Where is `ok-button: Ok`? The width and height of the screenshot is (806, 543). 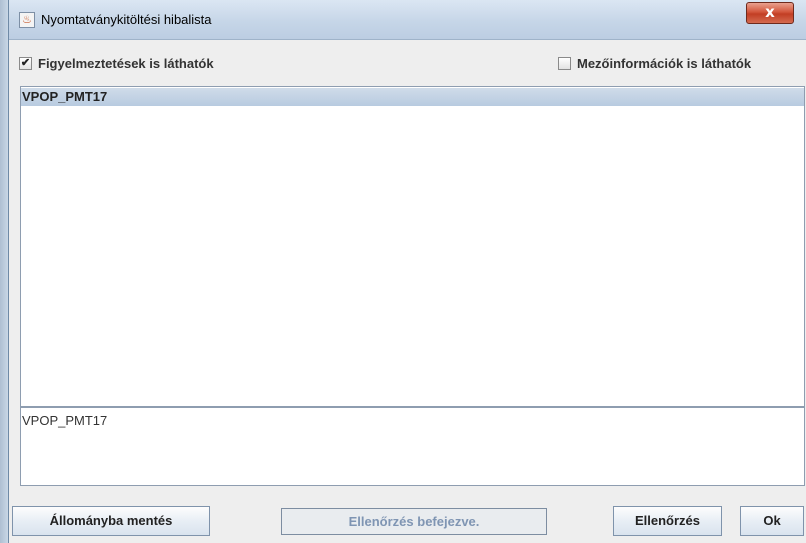 ok-button: Ok is located at coordinates (772, 521).